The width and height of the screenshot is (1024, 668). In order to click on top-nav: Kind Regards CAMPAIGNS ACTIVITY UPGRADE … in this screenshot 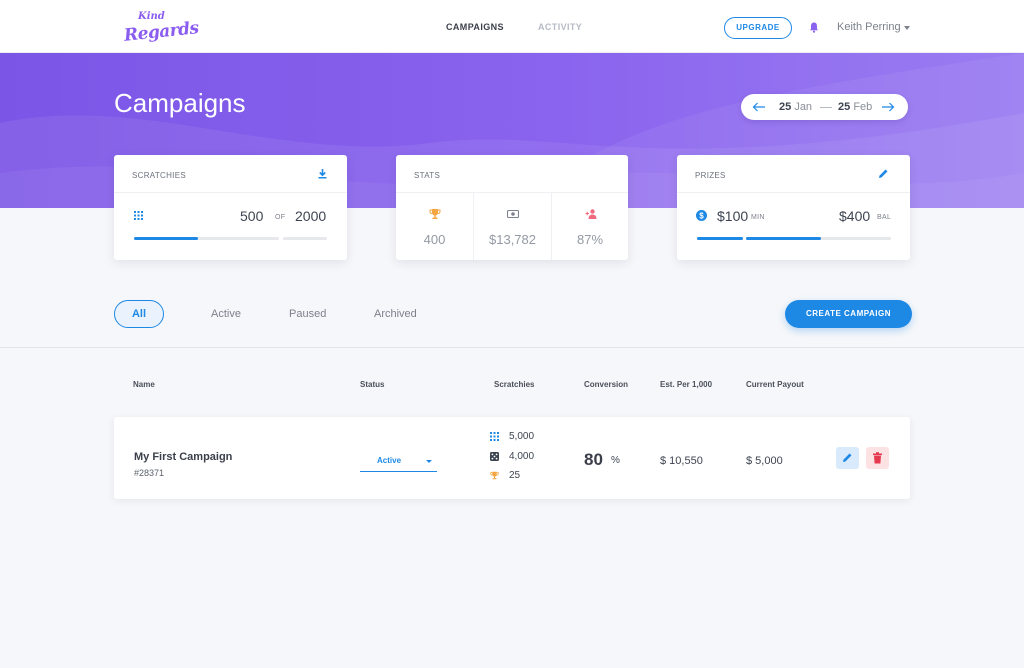, I will do `click(512, 26)`.